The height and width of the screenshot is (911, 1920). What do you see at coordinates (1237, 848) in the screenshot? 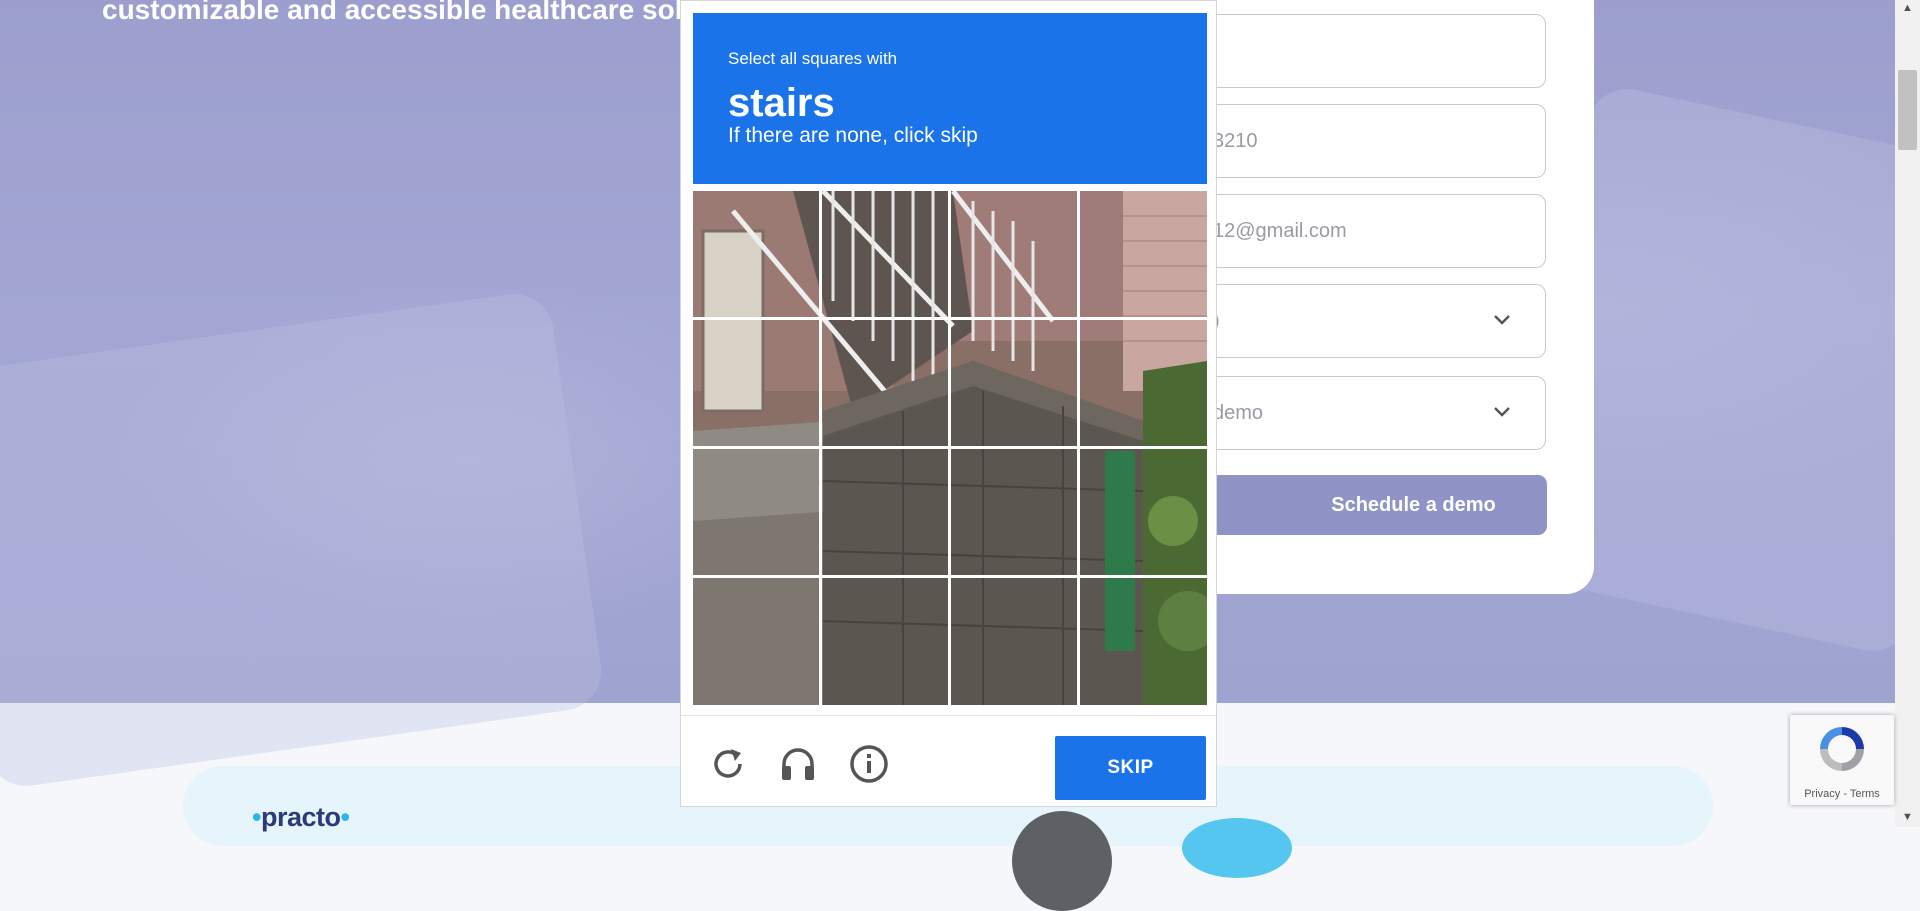
I see `decorative-shape` at bounding box center [1237, 848].